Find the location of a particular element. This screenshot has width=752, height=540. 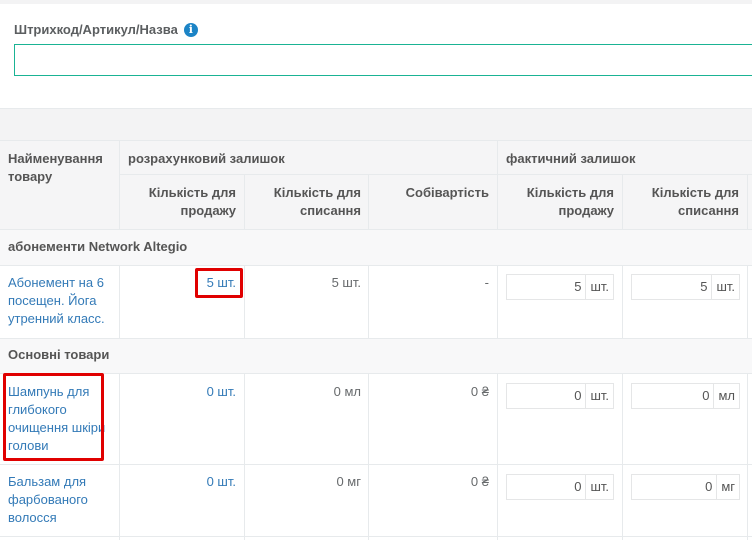

group-row: абонементи Network Altegio is located at coordinates (376, 247).